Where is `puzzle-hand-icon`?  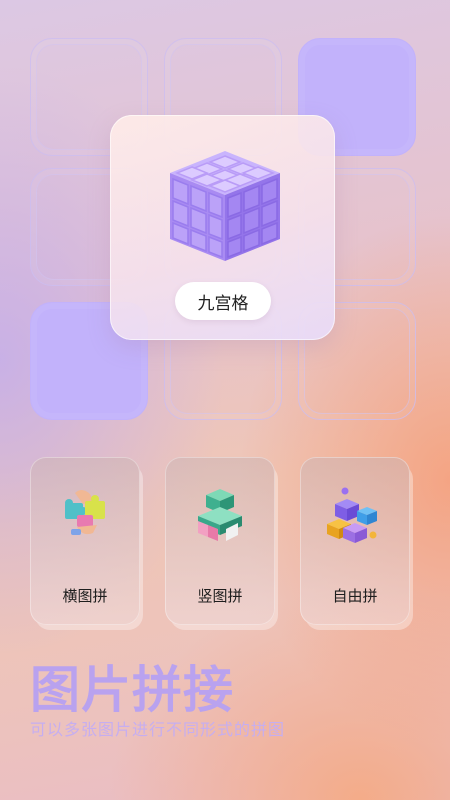
puzzle-hand-icon is located at coordinates (85, 512).